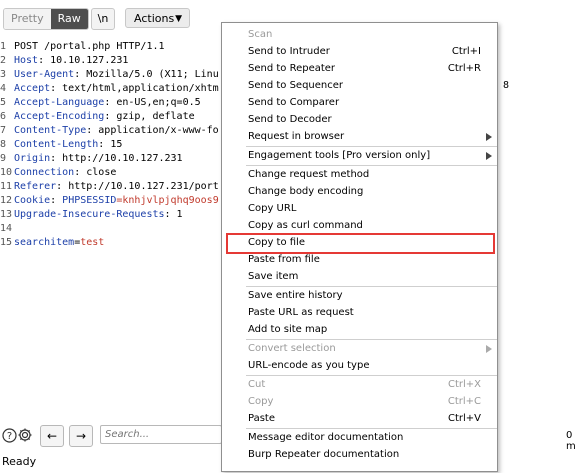 This screenshot has width=579, height=473. I want to click on menu-item-cut: Cut Ctrl+X, so click(359, 384).